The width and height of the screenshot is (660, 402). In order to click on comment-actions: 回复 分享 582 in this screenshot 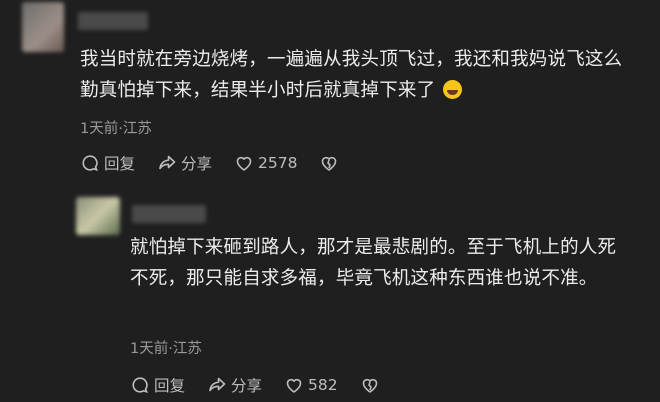, I will do `click(257, 385)`.